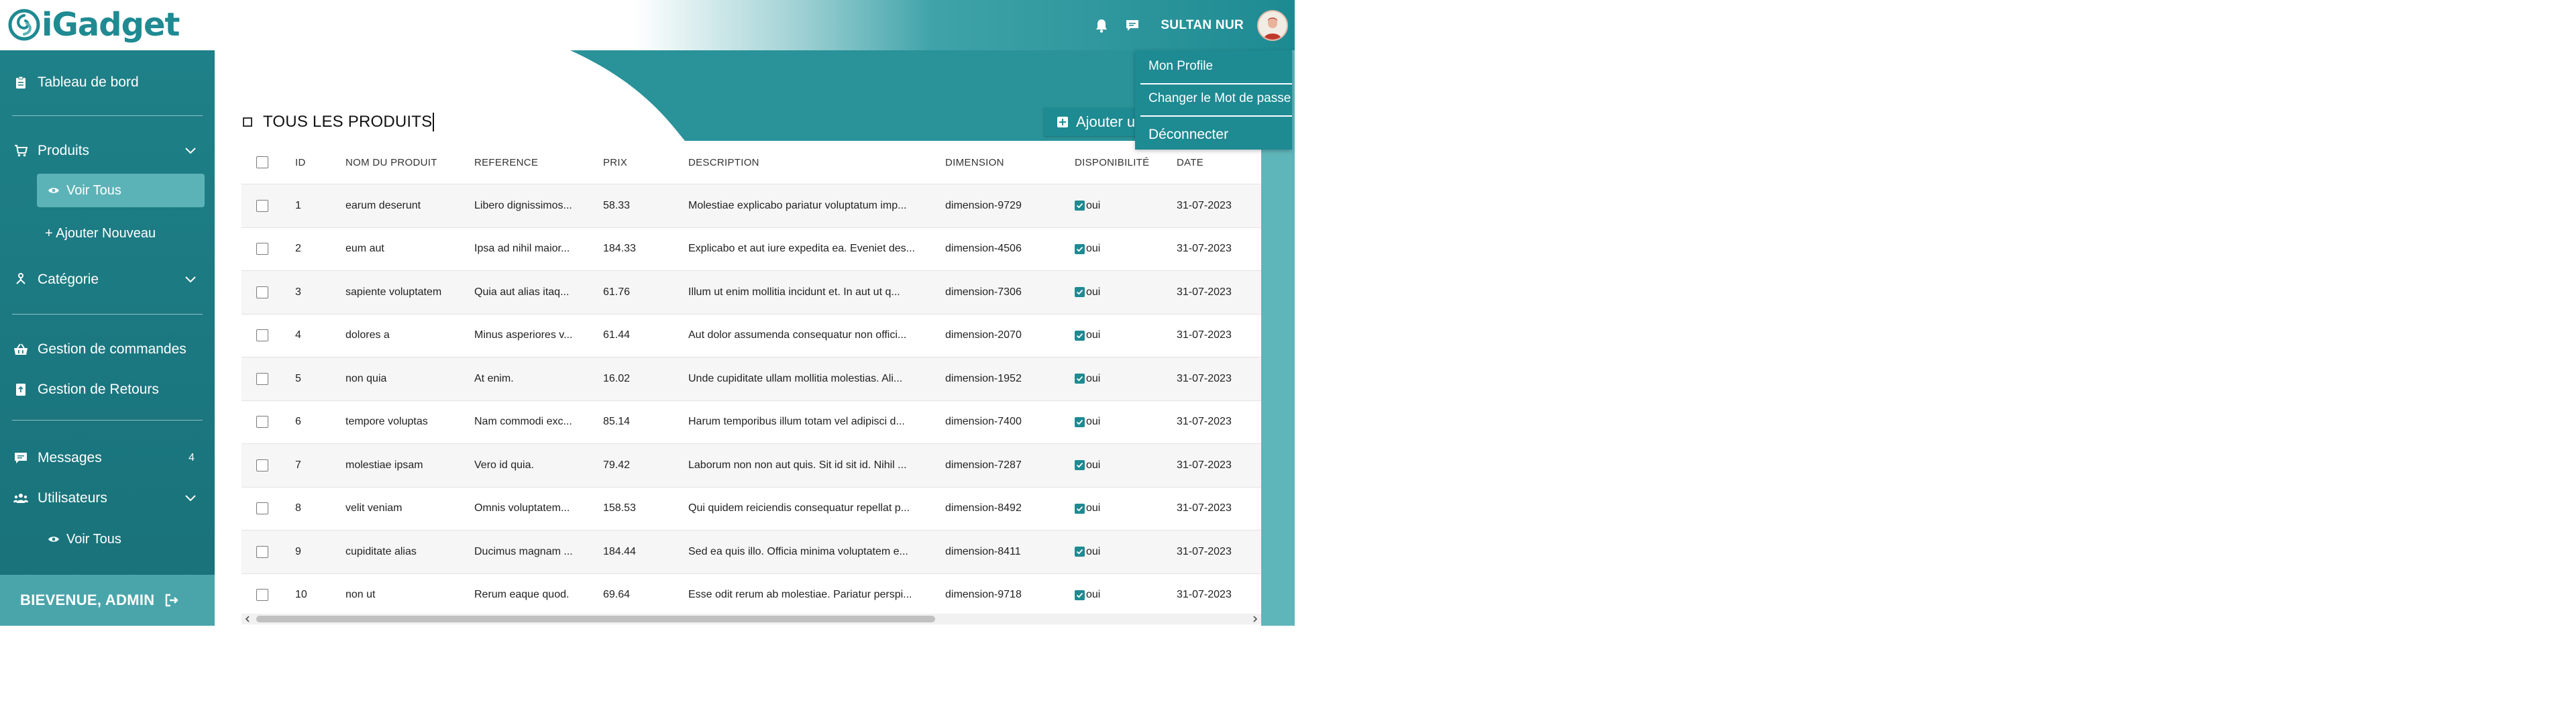 The image size is (2576, 725). Describe the element at coordinates (100, 233) in the screenshot. I see `sidebar-sublabel-add-new: + Ajouter Nouveau` at that location.